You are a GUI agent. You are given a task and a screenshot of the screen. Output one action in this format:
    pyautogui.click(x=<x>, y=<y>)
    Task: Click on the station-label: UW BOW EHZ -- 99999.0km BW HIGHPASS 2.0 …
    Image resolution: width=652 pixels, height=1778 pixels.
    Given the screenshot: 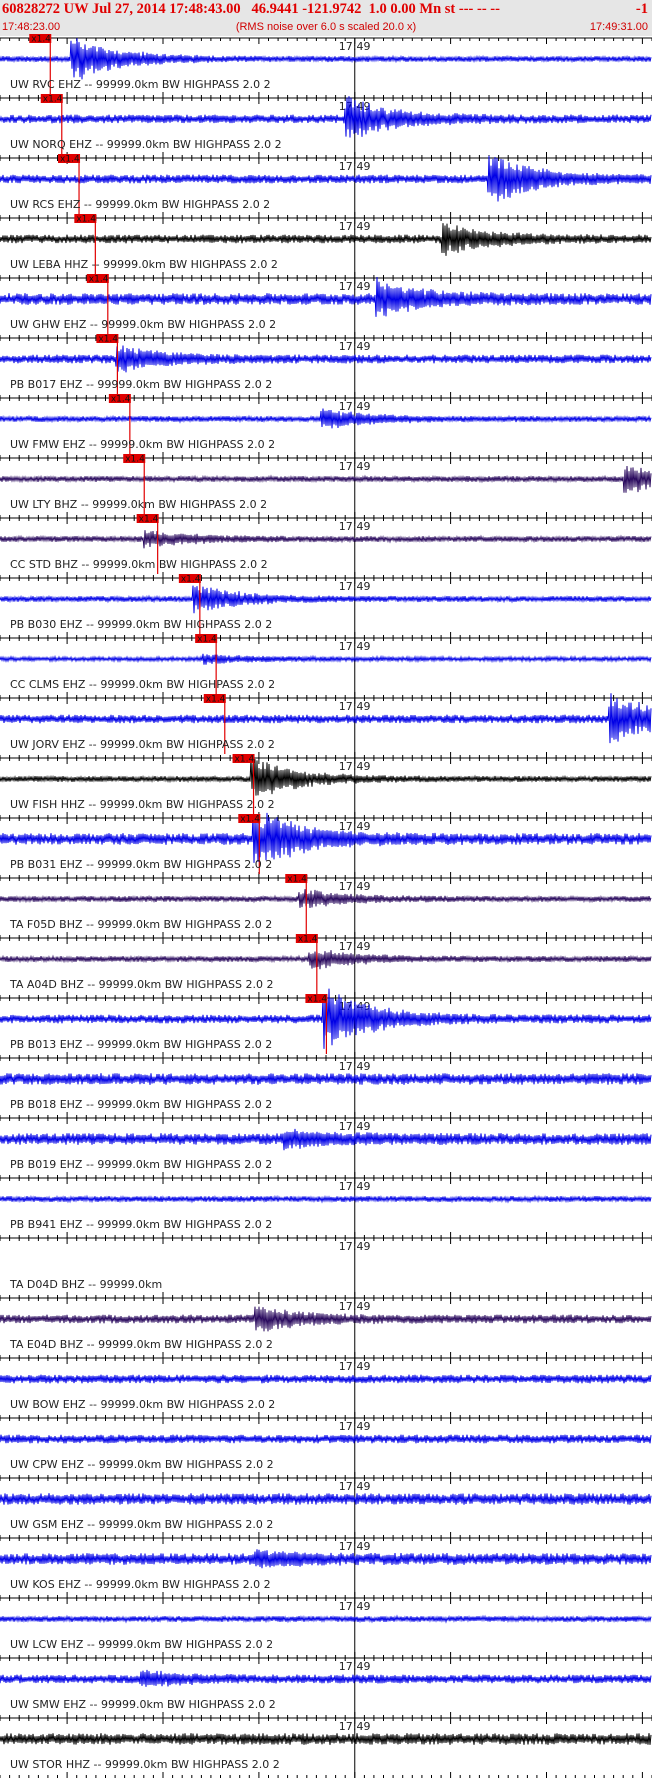 What is the action you would take?
    pyautogui.click(x=142, y=1404)
    